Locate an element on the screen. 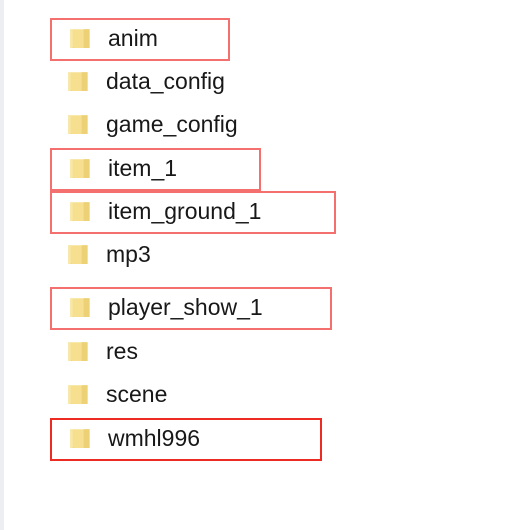  folder-item-label: player_show_1 is located at coordinates (185, 306).